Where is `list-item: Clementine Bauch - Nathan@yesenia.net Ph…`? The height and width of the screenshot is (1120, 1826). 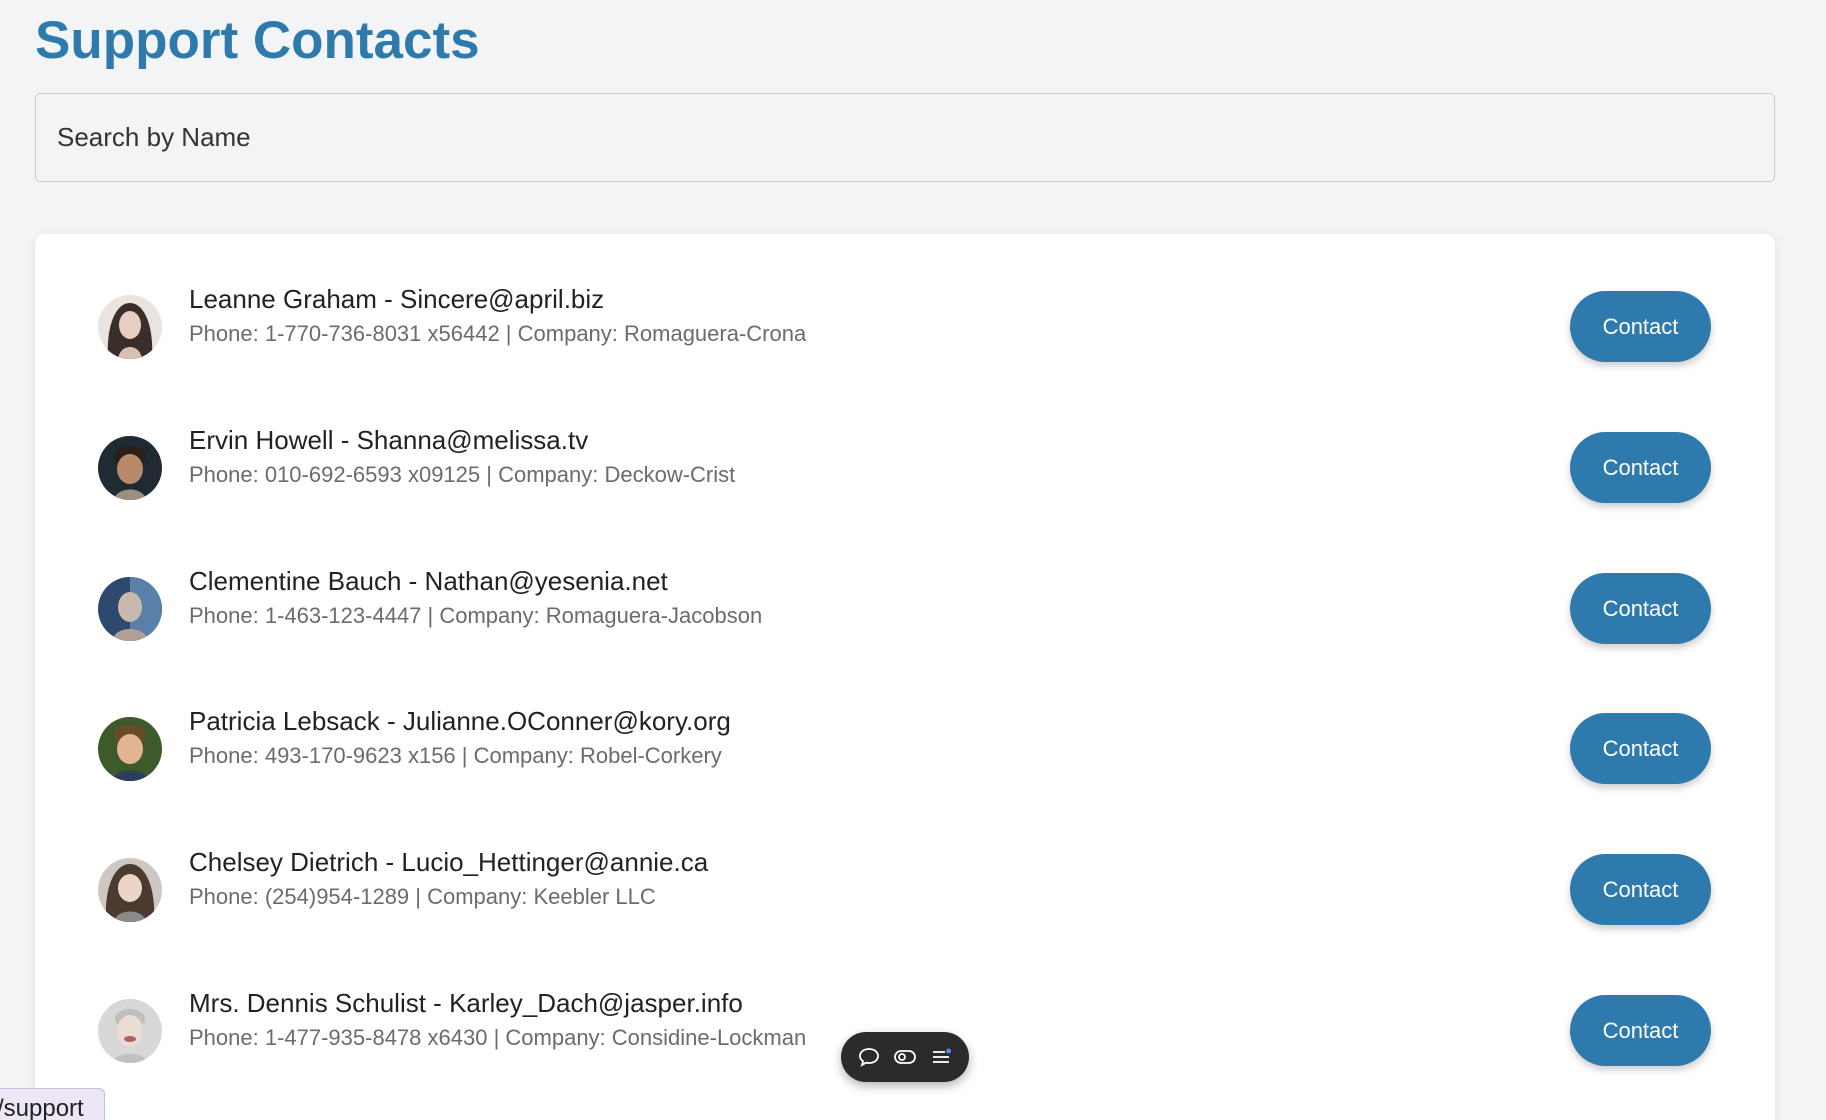
list-item: Clementine Bauch - Nathan@yesenia.net Ph… is located at coordinates (905, 609).